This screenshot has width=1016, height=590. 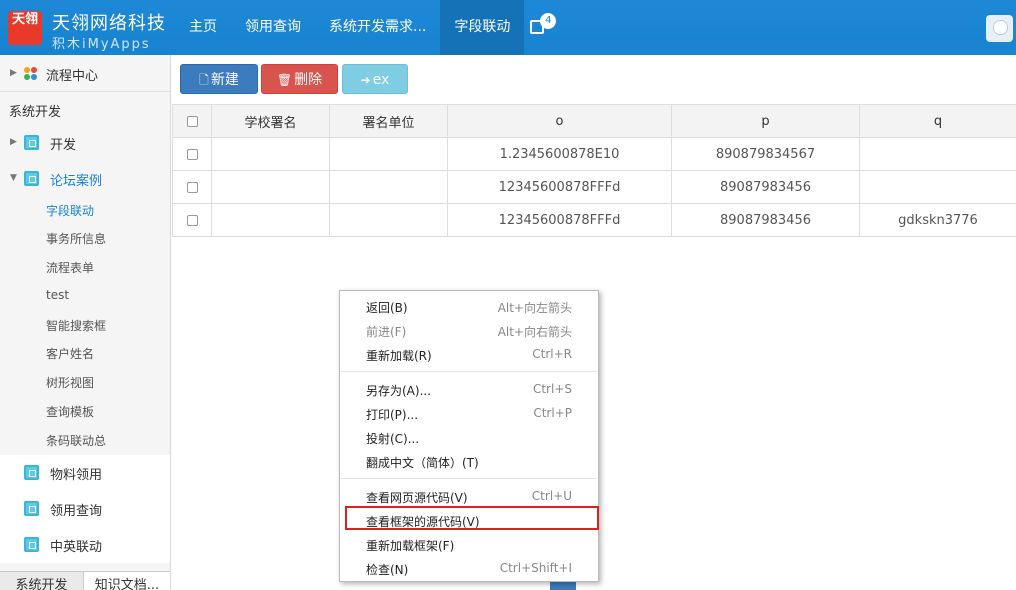 I want to click on sidebar-item-workflow-label: 流程中心, so click(x=72, y=76).